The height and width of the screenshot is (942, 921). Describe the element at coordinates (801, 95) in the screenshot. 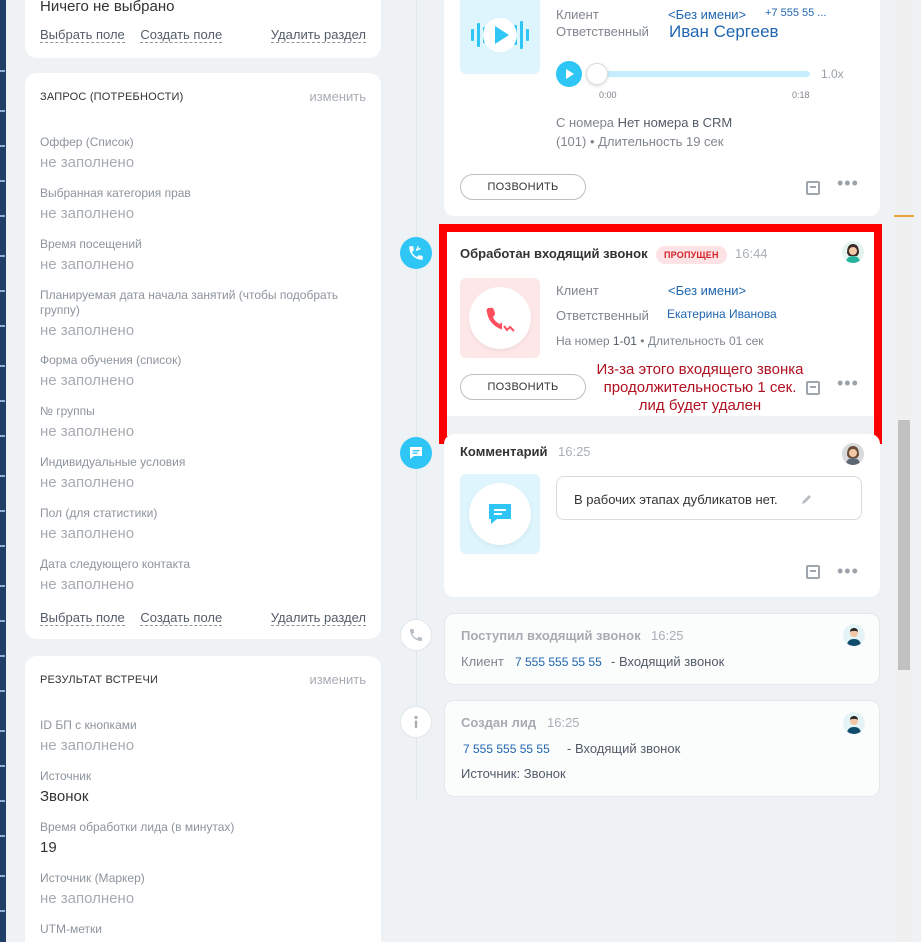

I see `time-end: 0:18` at that location.